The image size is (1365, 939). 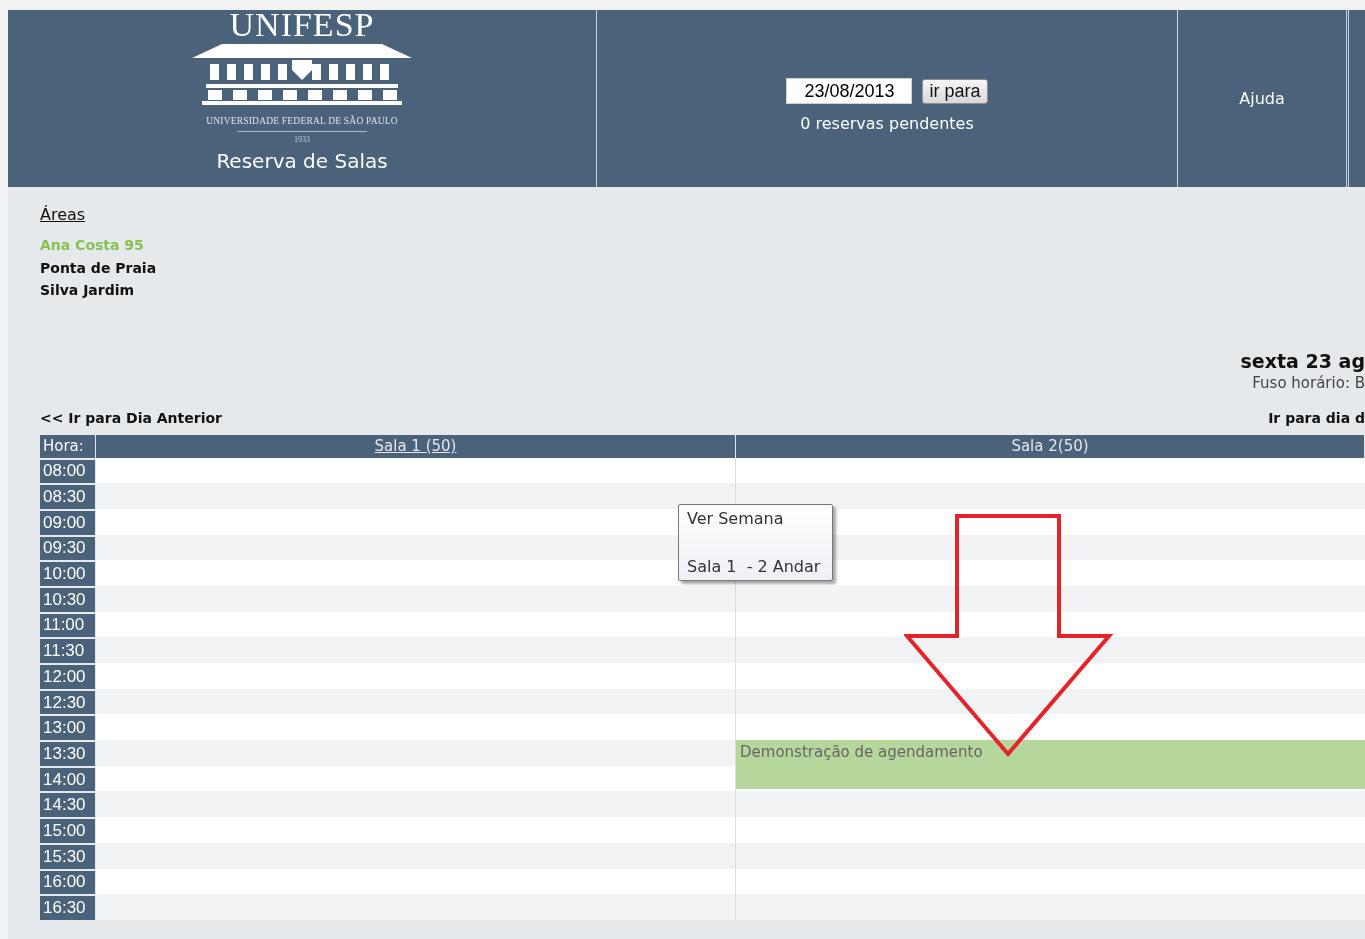 I want to click on go-button: ir para, so click(x=955, y=91).